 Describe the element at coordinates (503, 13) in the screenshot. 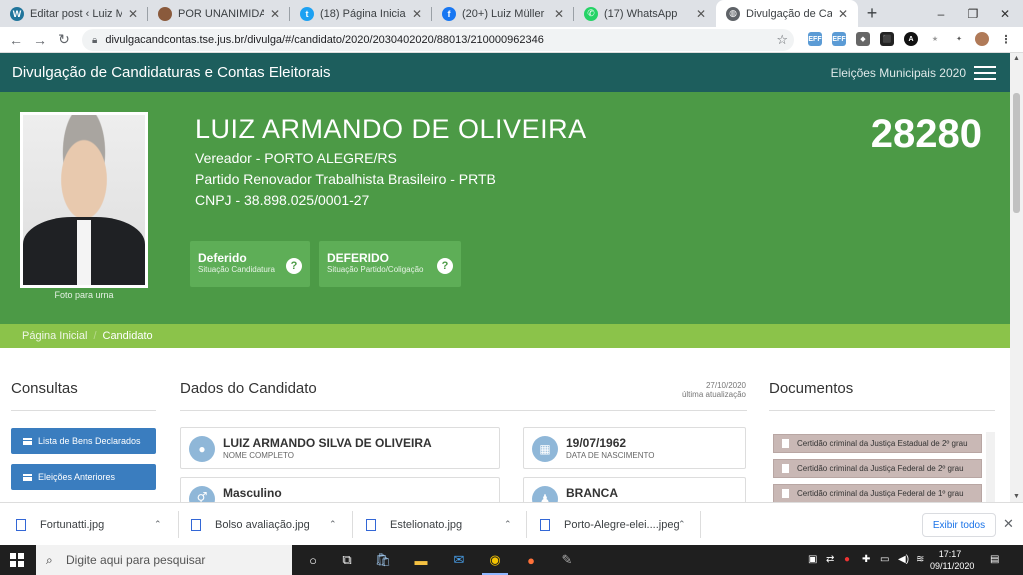

I see `browser-tab: f (20+) Luiz Müller | Facebook ✕` at that location.